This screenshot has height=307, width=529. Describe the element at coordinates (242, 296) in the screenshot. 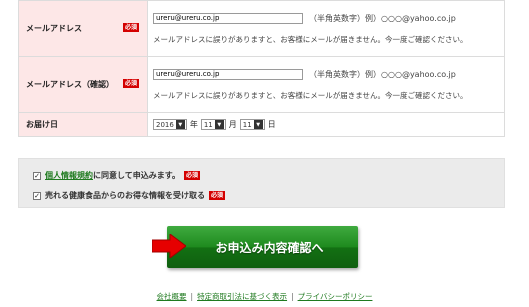

I see `commercial-law-link: 特定商取引法に基づく表示` at that location.